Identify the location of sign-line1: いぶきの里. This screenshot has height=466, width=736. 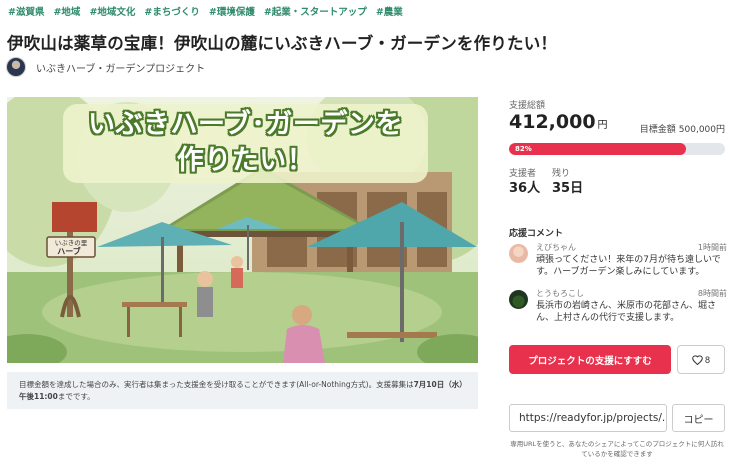
(71, 243).